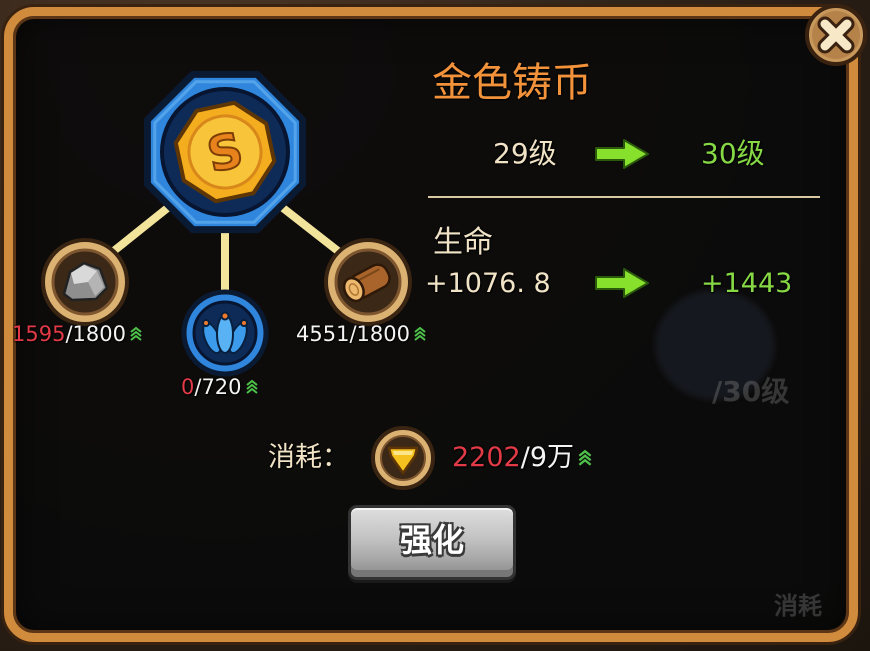 The image size is (870, 651). I want to click on item-title: 金色铸币, so click(512, 83).